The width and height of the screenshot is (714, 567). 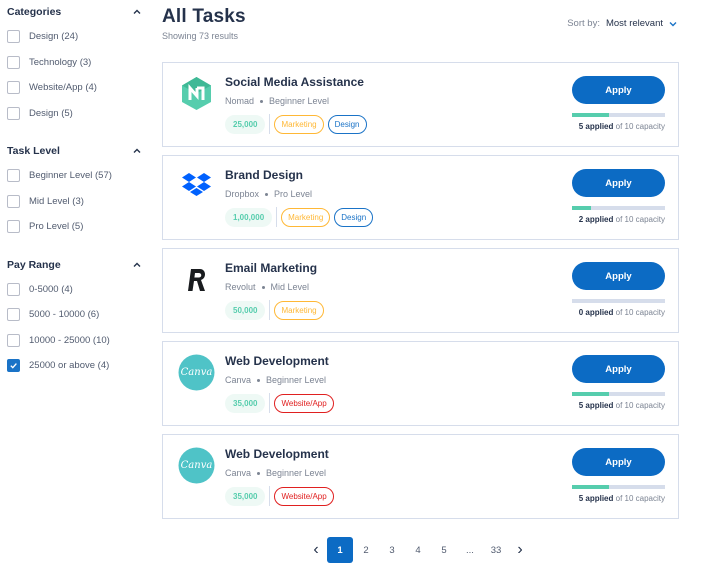 I want to click on sort-label: Sort by:, so click(x=583, y=23).